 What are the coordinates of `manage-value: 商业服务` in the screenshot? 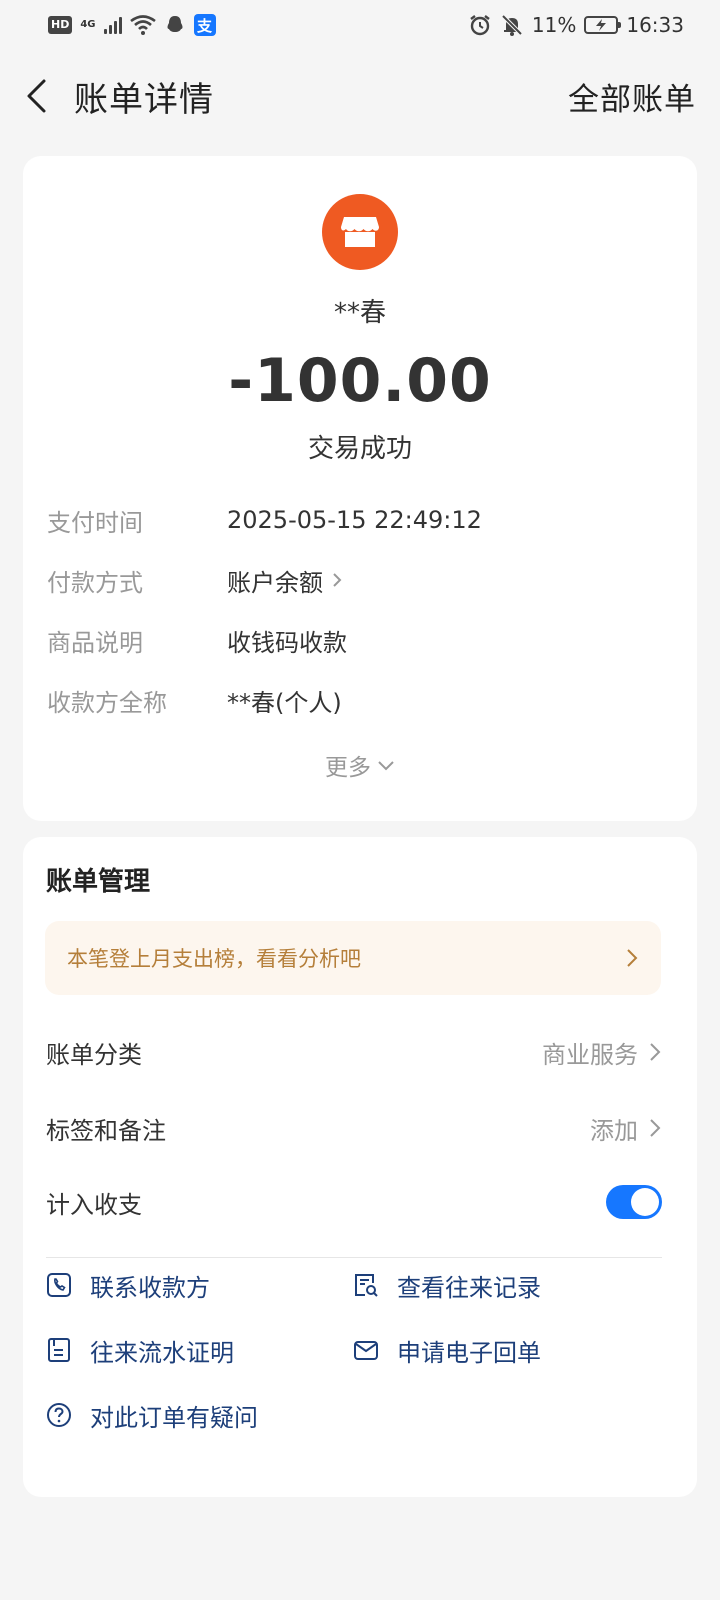 It's located at (590, 1054).